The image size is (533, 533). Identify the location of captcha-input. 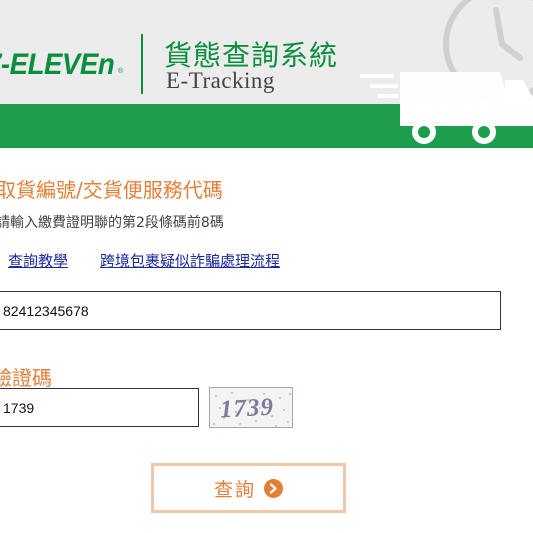
(99, 407).